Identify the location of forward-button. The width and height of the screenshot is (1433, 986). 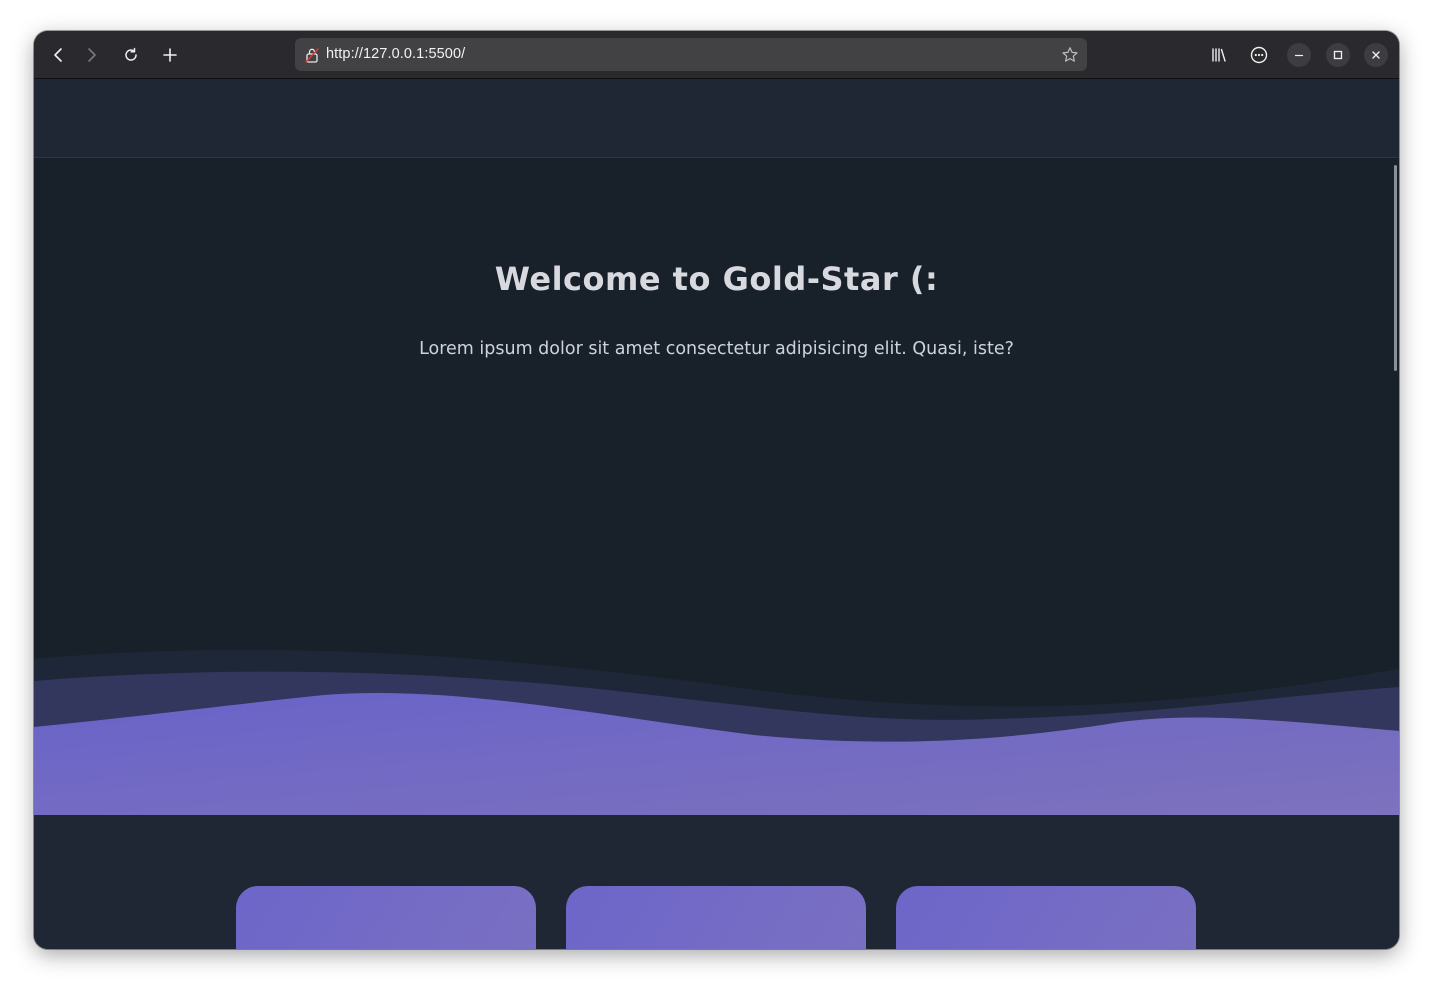
(91, 55).